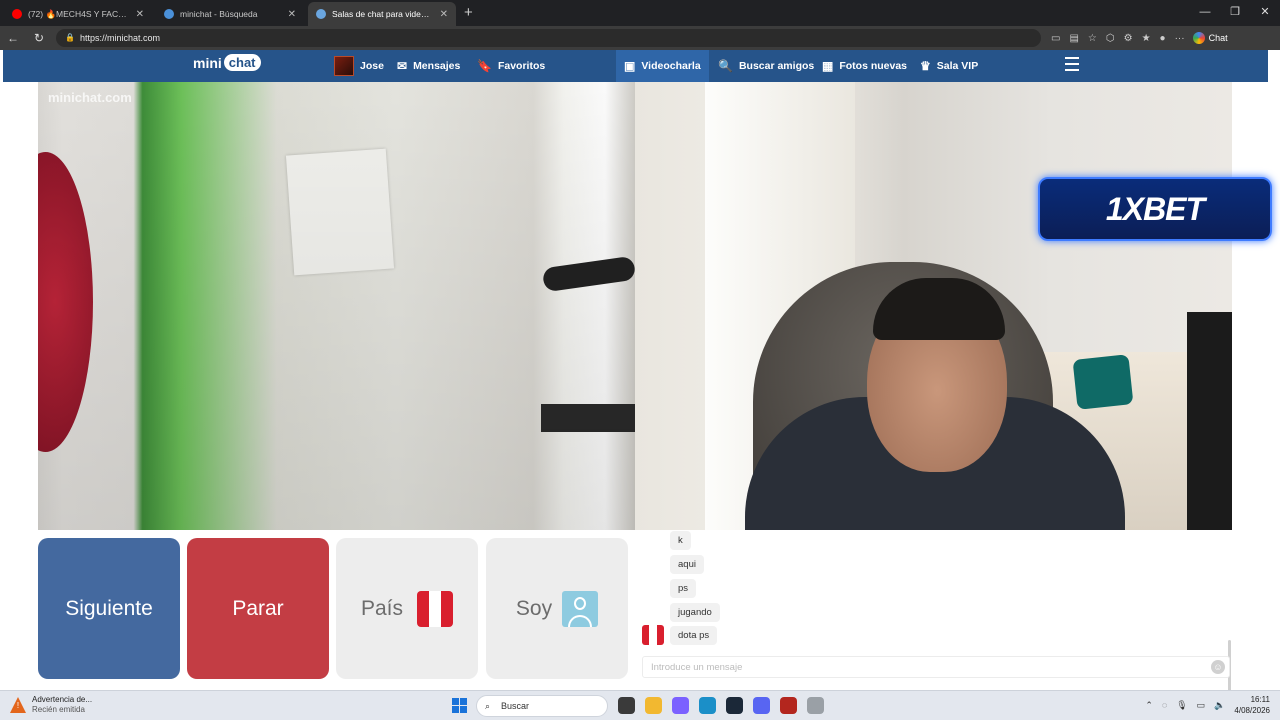 The height and width of the screenshot is (720, 1280). Describe the element at coordinates (1163, 38) in the screenshot. I see `profile-icon: ●` at that location.